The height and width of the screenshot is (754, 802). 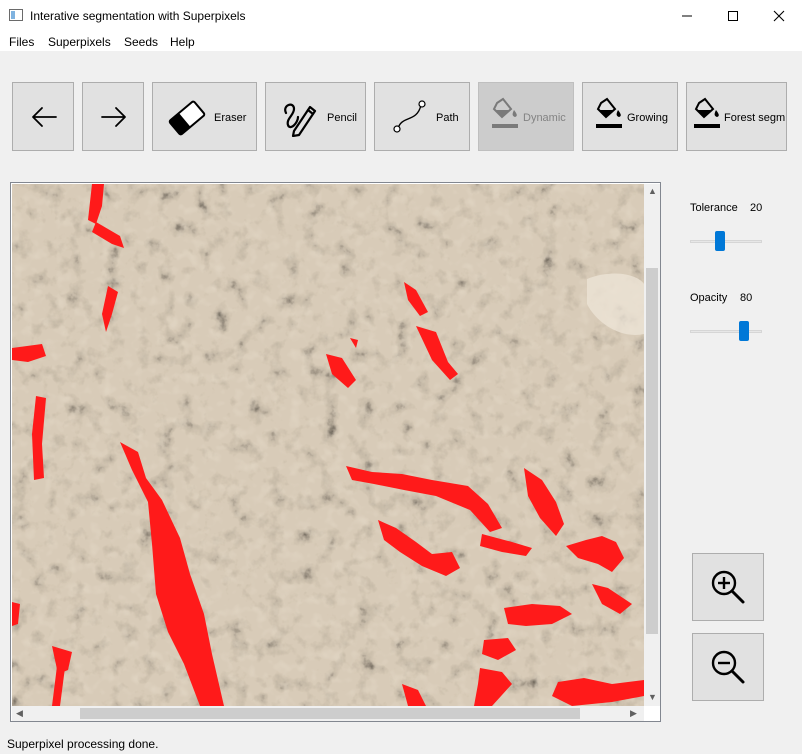 I want to click on dynamic-label: Dynamic, so click(x=544, y=118).